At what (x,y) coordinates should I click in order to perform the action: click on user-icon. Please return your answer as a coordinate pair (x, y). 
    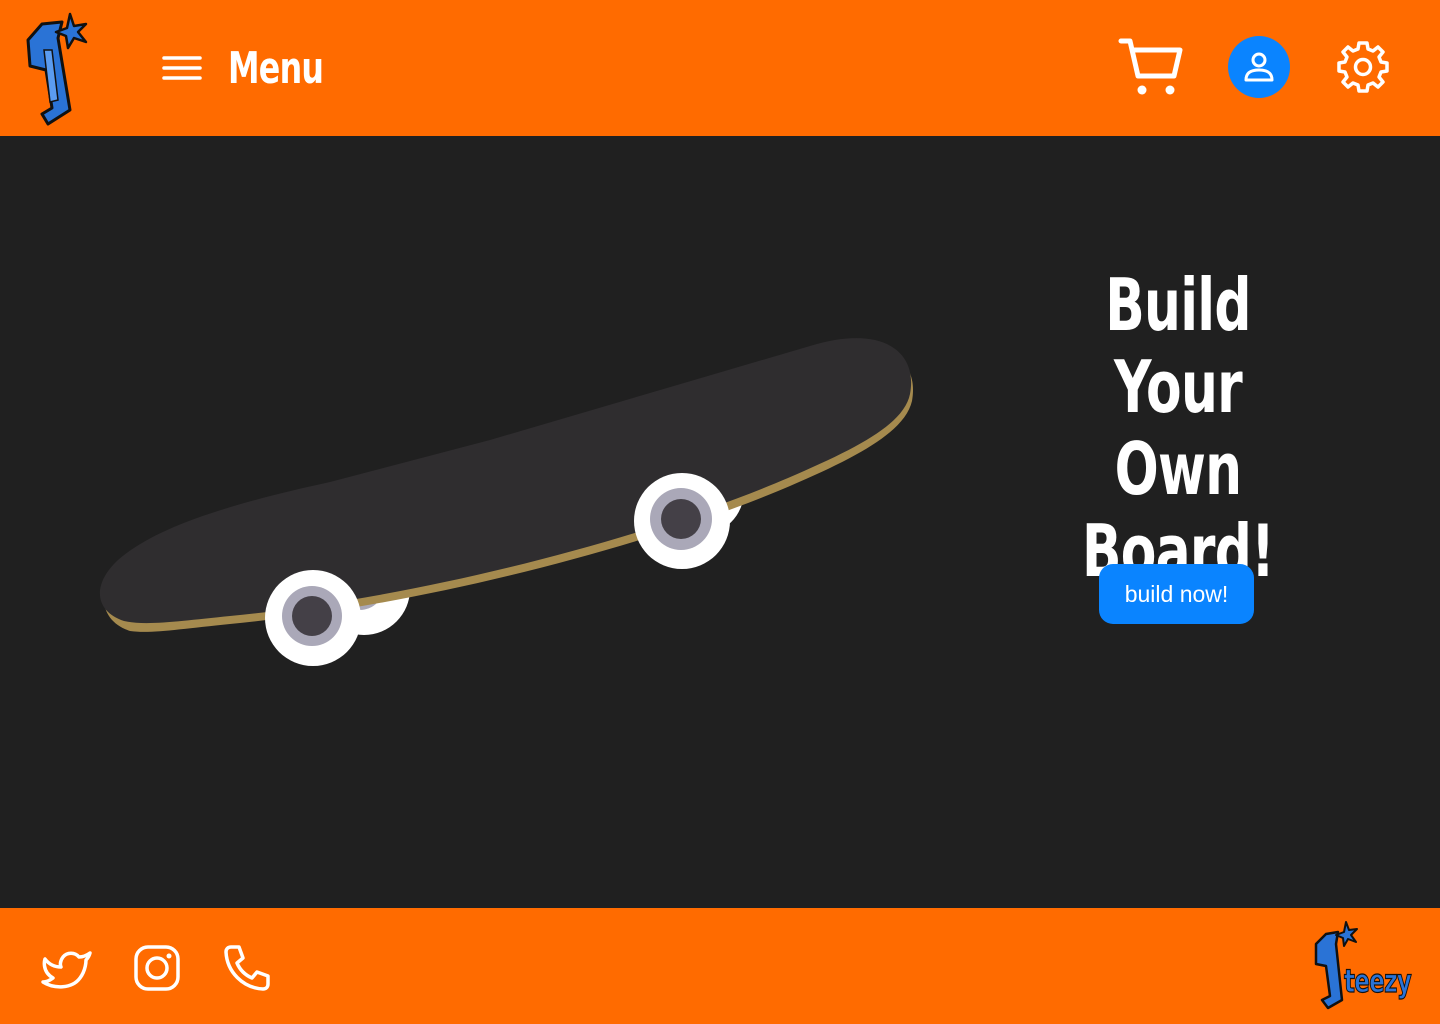
    Looking at the image, I should click on (1259, 67).